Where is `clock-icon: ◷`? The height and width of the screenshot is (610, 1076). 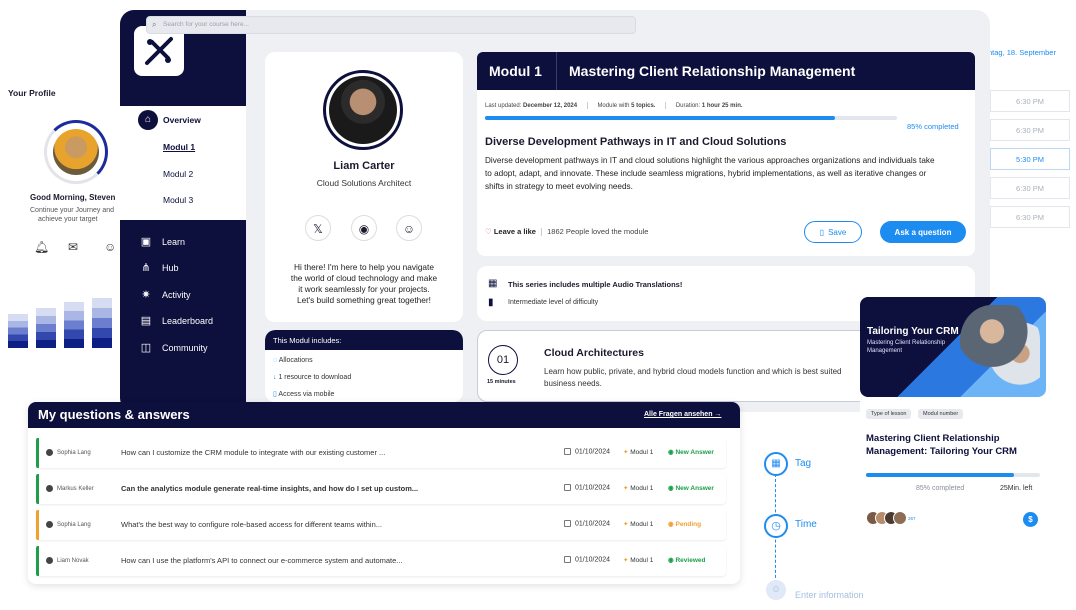 clock-icon: ◷ is located at coordinates (776, 526).